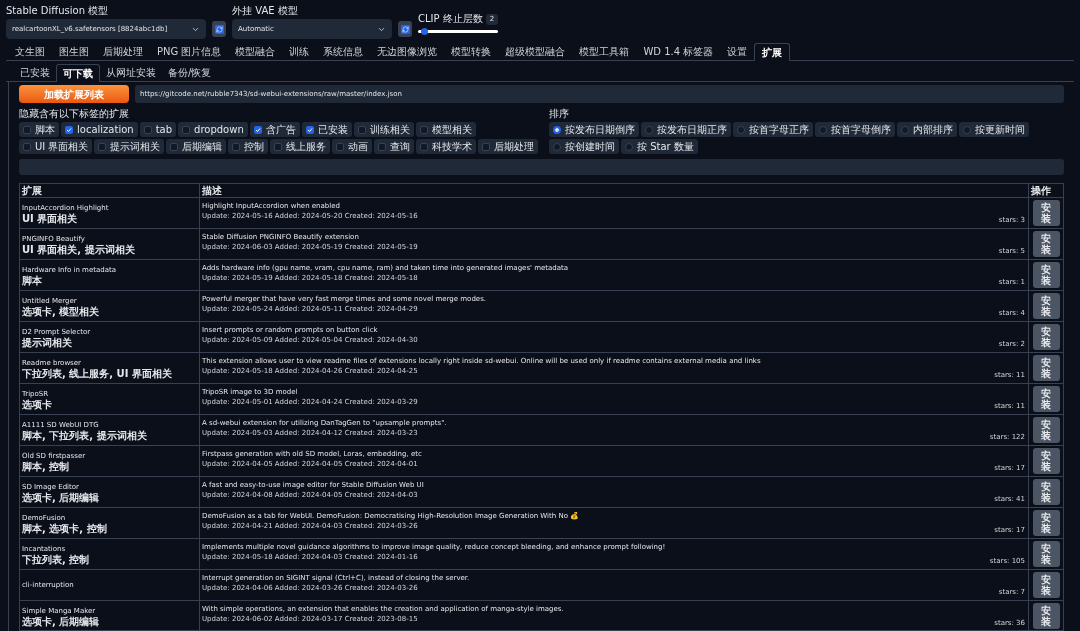 The image size is (1080, 631). Describe the element at coordinates (131, 72) in the screenshot. I see `sub-tab: 从网址安装` at that location.